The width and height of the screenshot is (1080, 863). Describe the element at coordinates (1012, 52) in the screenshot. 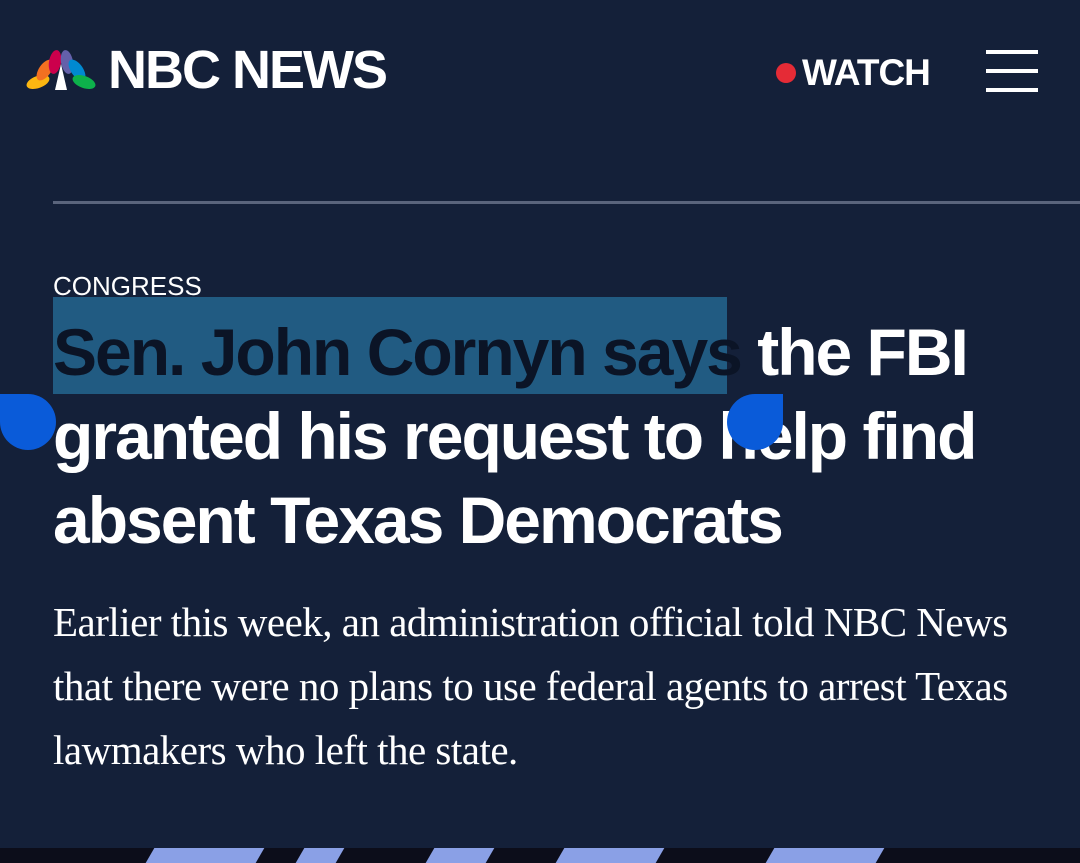

I see `menu-bar-top` at that location.